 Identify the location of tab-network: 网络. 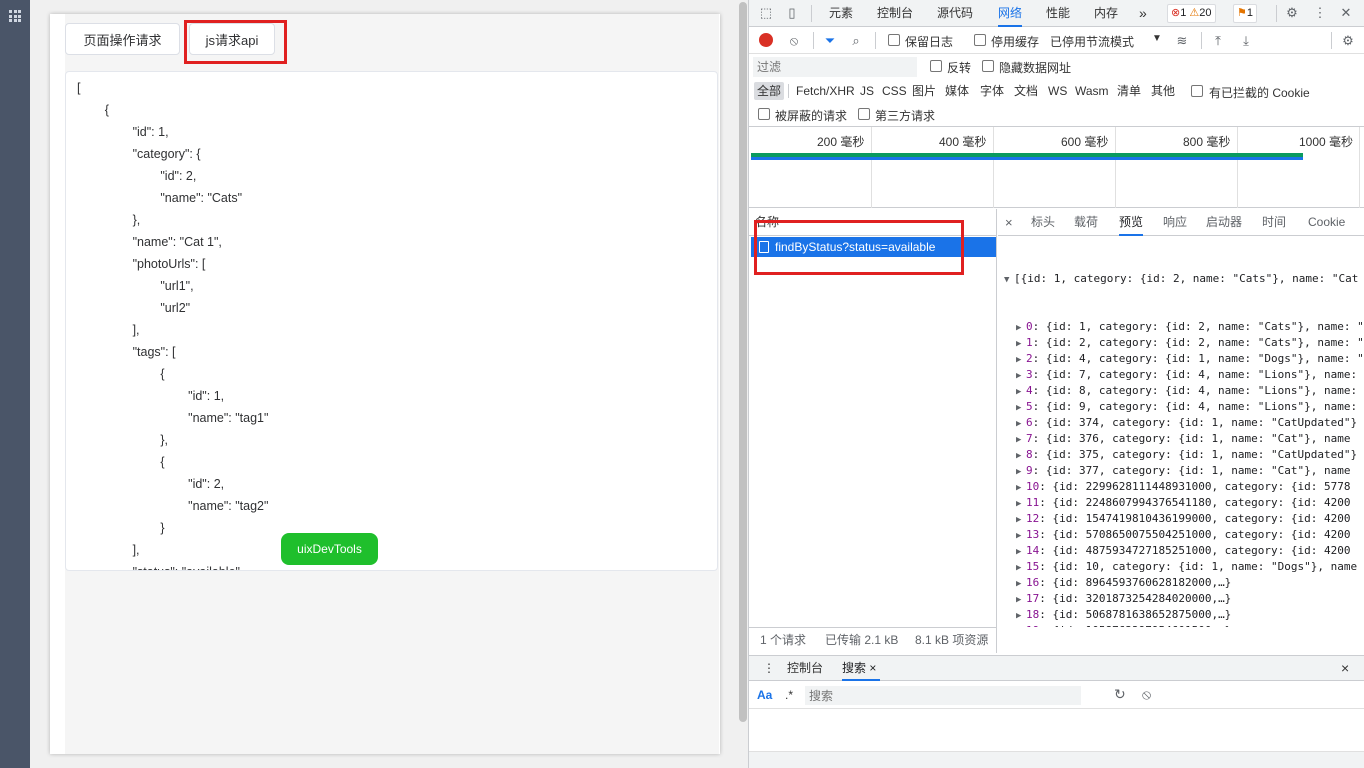
(1010, 13).